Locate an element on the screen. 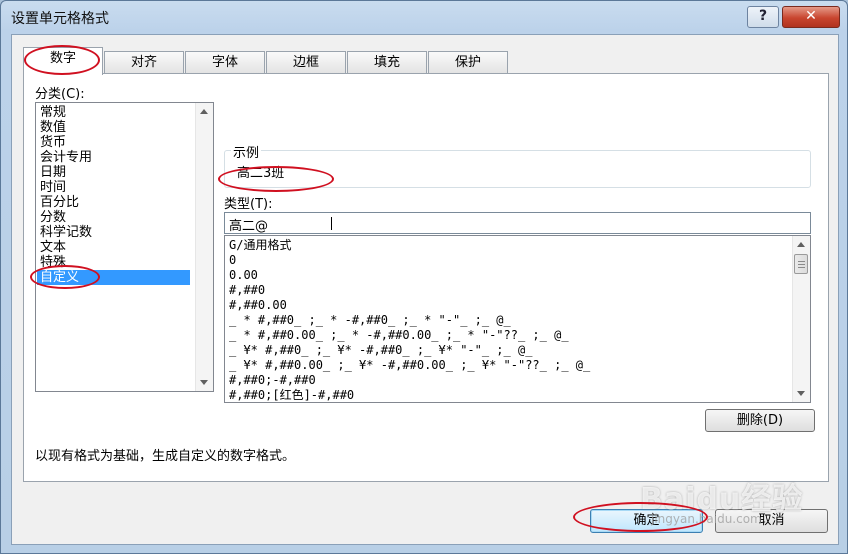  format-item: G/通用格式 is located at coordinates (260, 245).